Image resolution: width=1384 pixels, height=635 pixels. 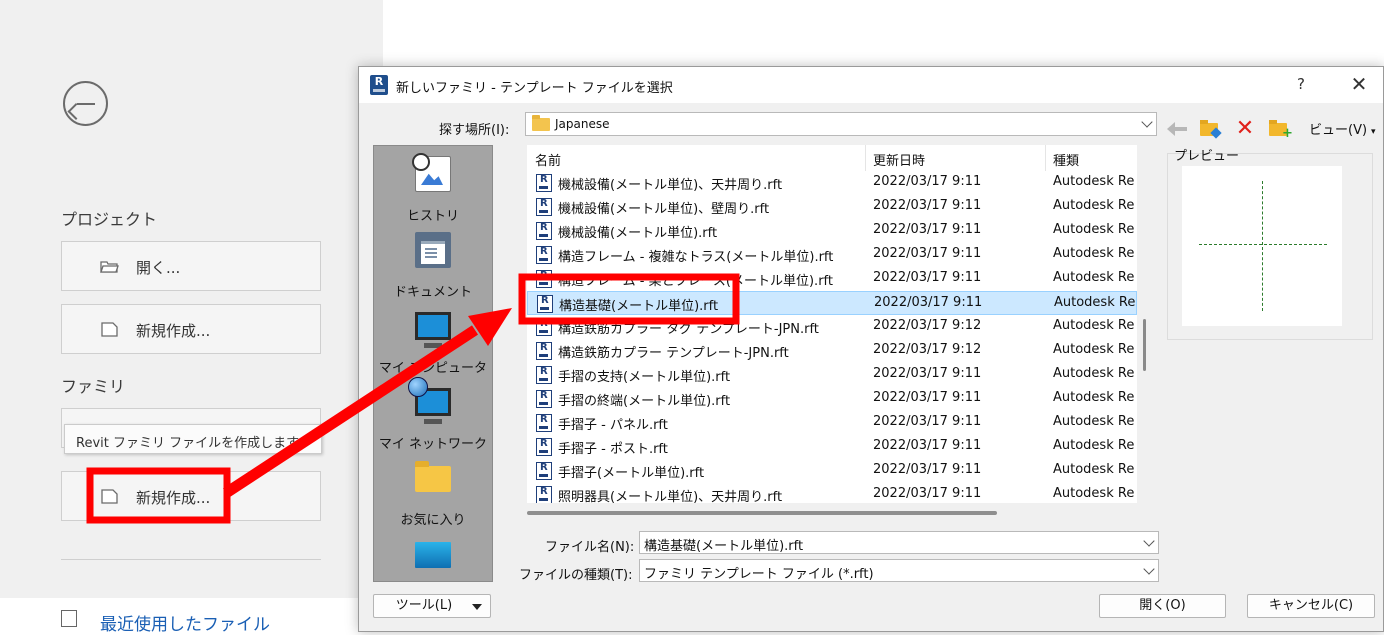 I want to click on places-item-network: マイ ネットワーク, so click(x=433, y=414).